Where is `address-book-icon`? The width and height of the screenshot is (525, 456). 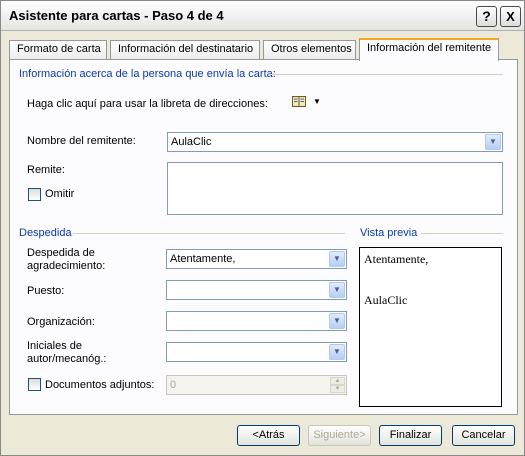
address-book-icon is located at coordinates (299, 101).